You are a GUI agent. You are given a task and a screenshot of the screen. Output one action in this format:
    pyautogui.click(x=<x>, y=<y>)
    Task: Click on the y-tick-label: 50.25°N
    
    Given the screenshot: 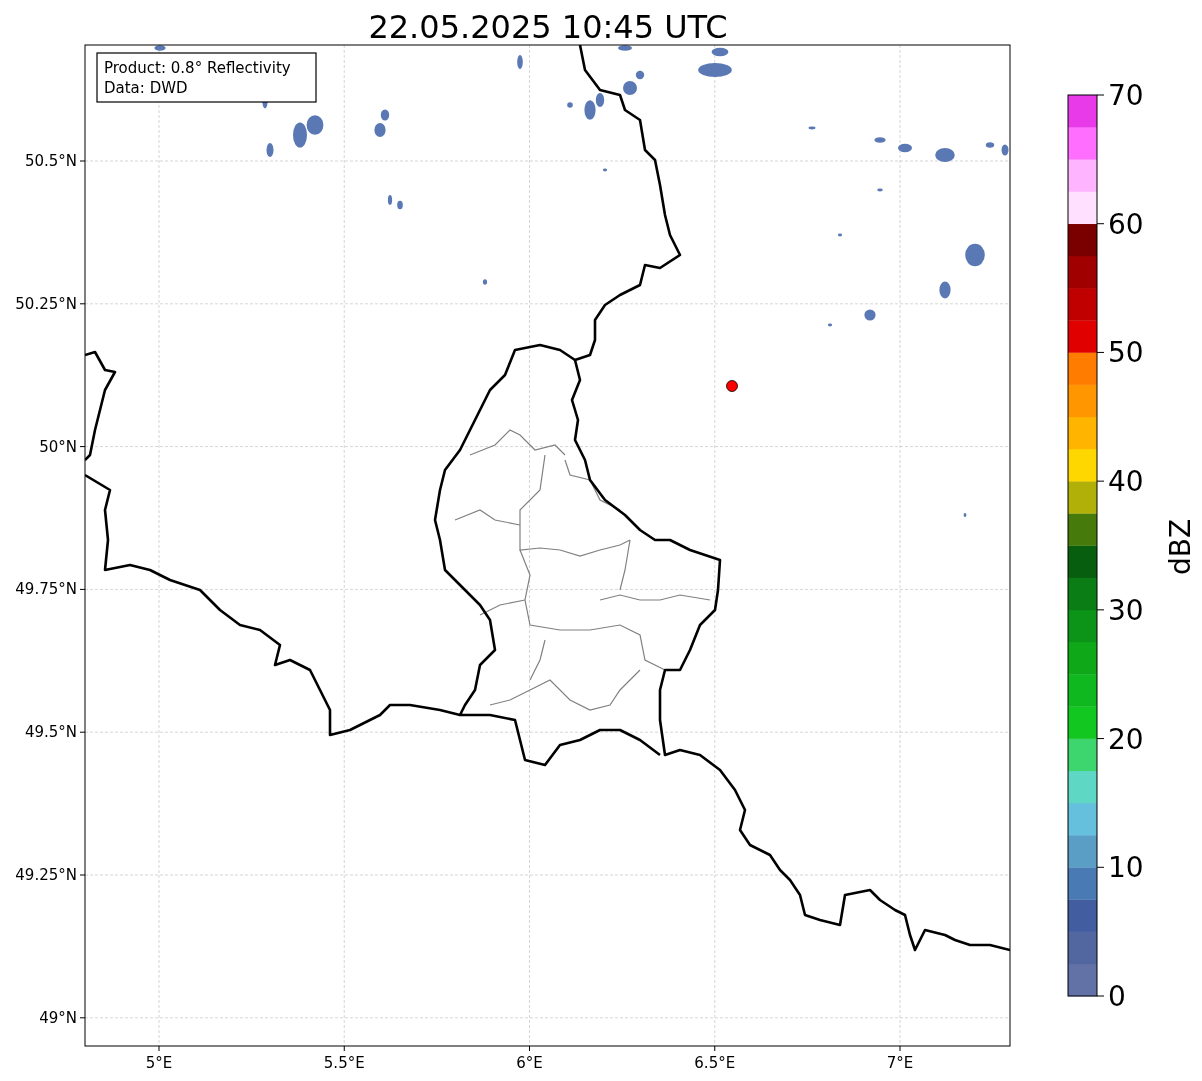 What is the action you would take?
    pyautogui.click(x=46, y=303)
    